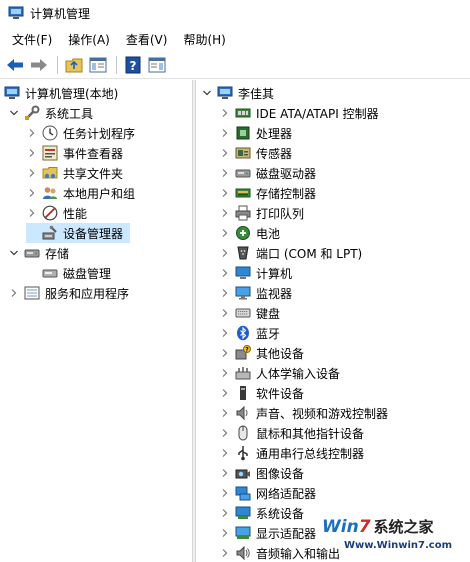  I want to click on forward-button, so click(39, 65).